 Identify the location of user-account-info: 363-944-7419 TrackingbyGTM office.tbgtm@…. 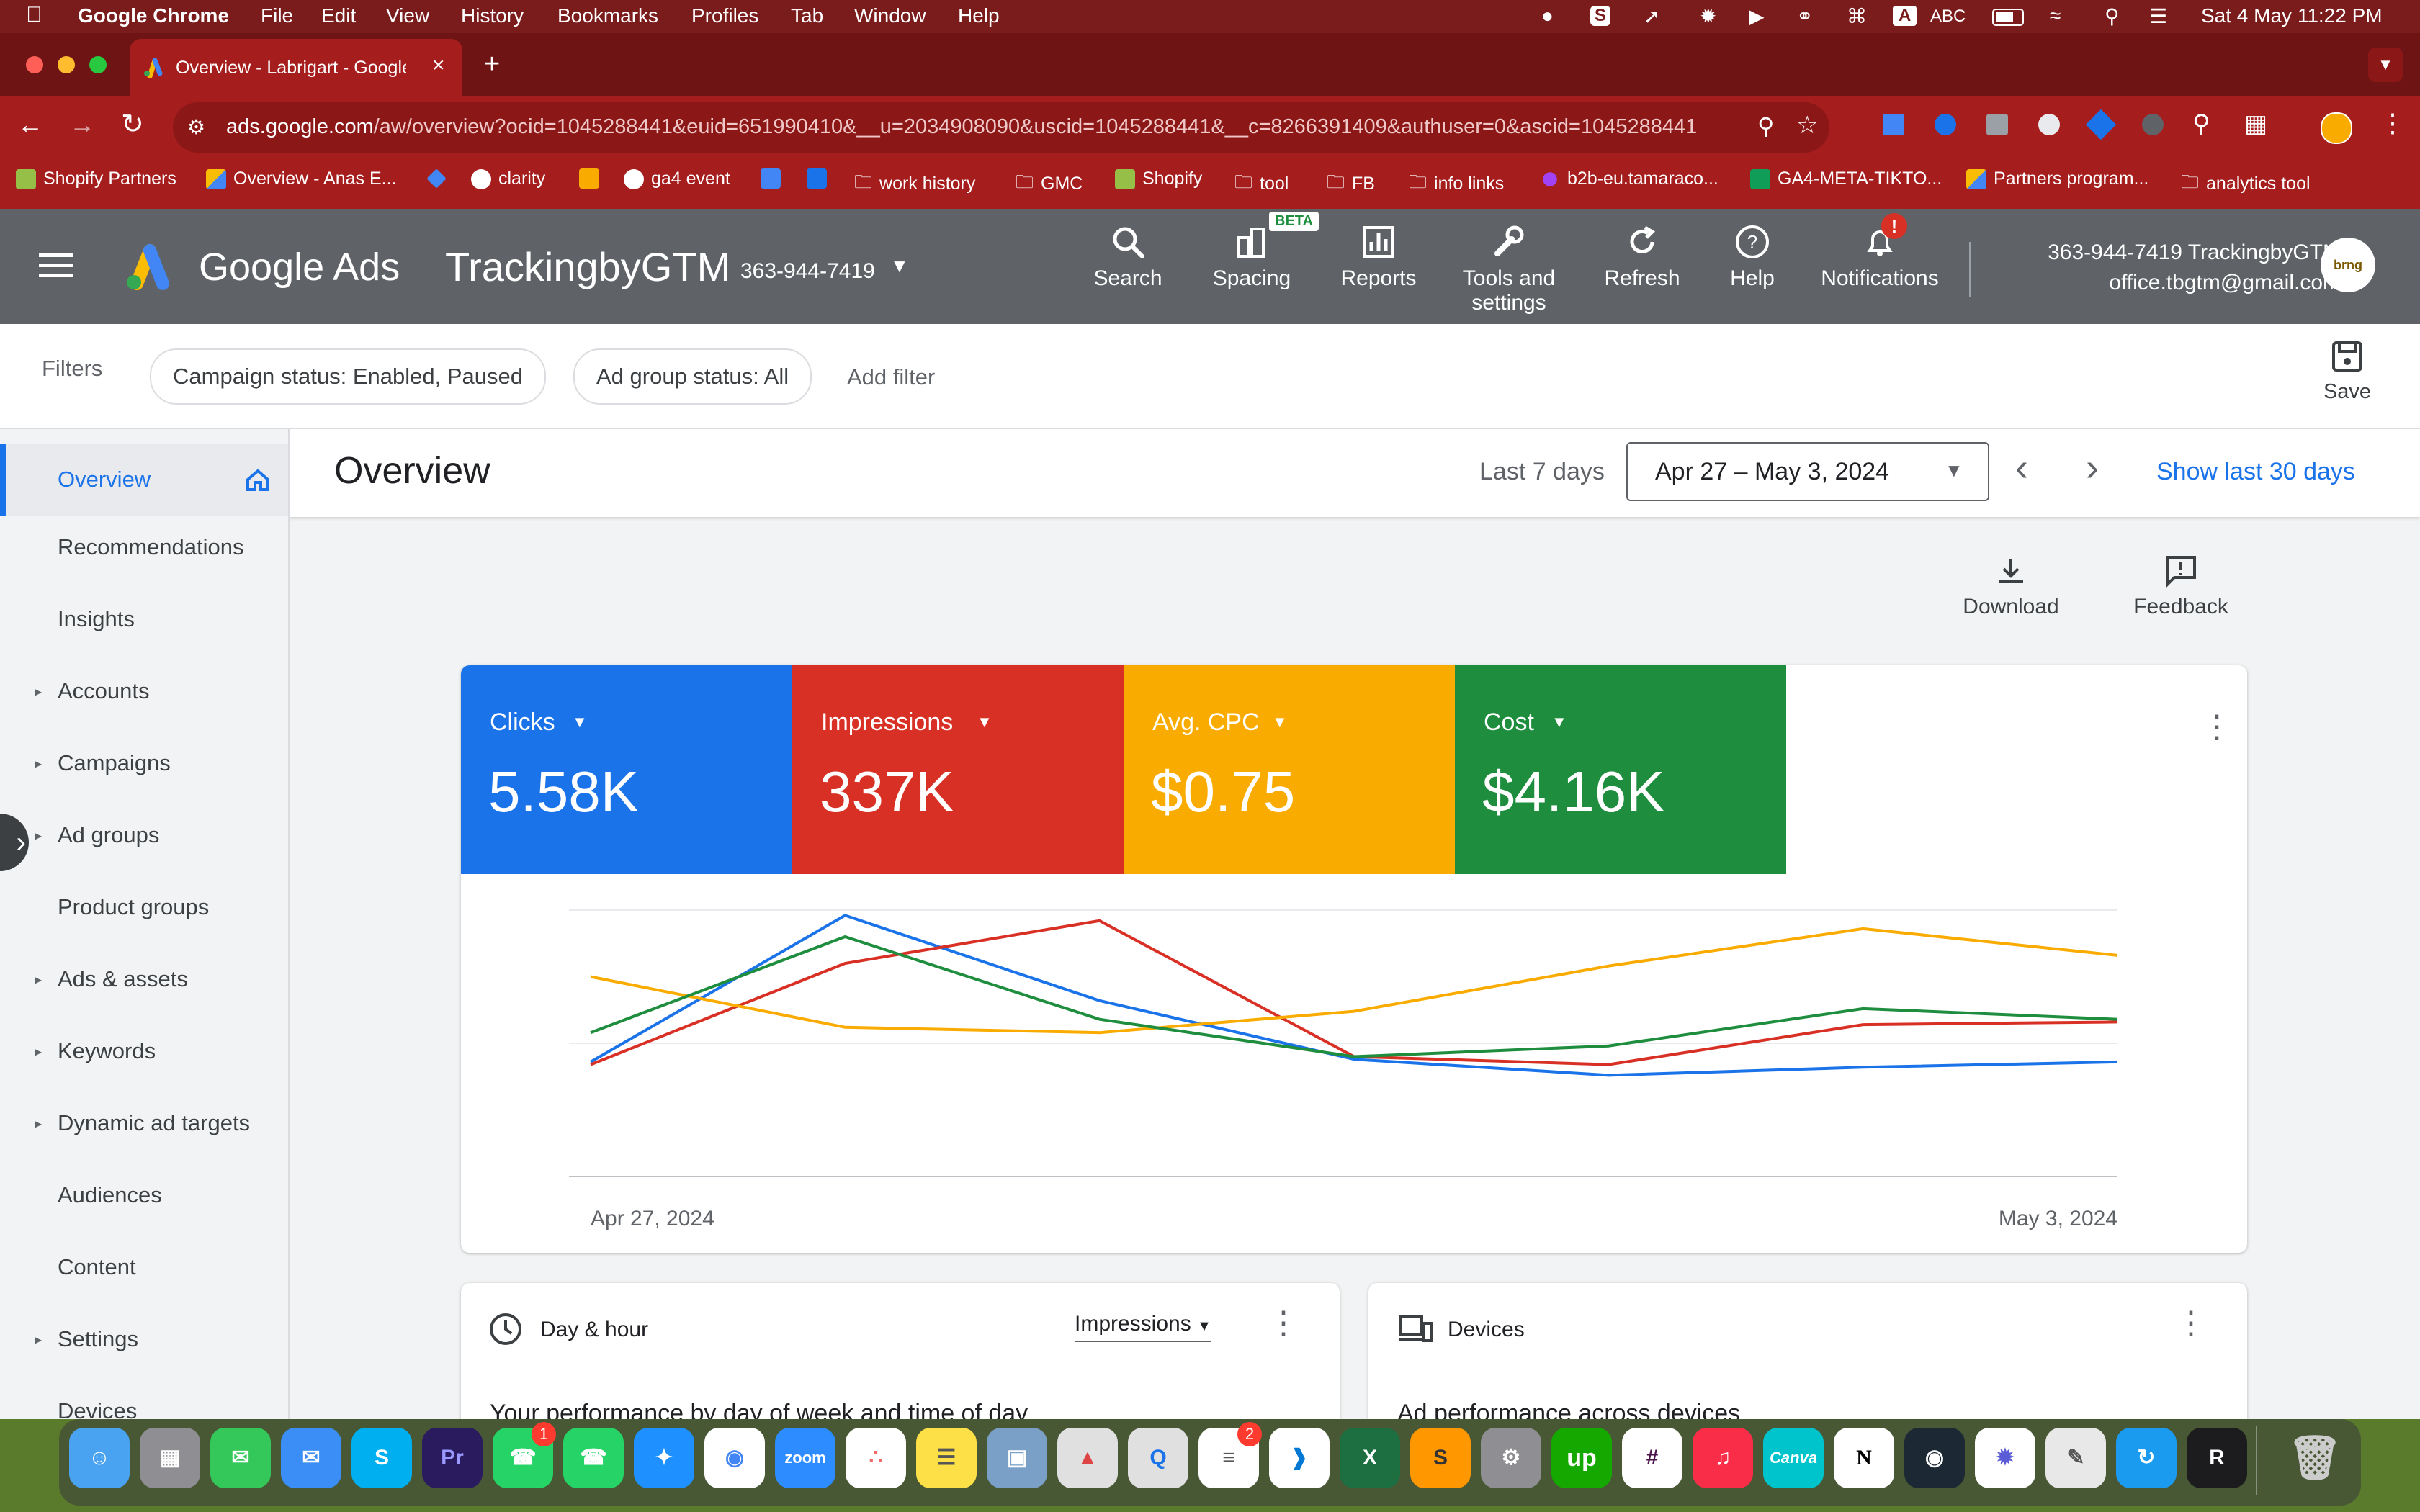
(2164, 268).